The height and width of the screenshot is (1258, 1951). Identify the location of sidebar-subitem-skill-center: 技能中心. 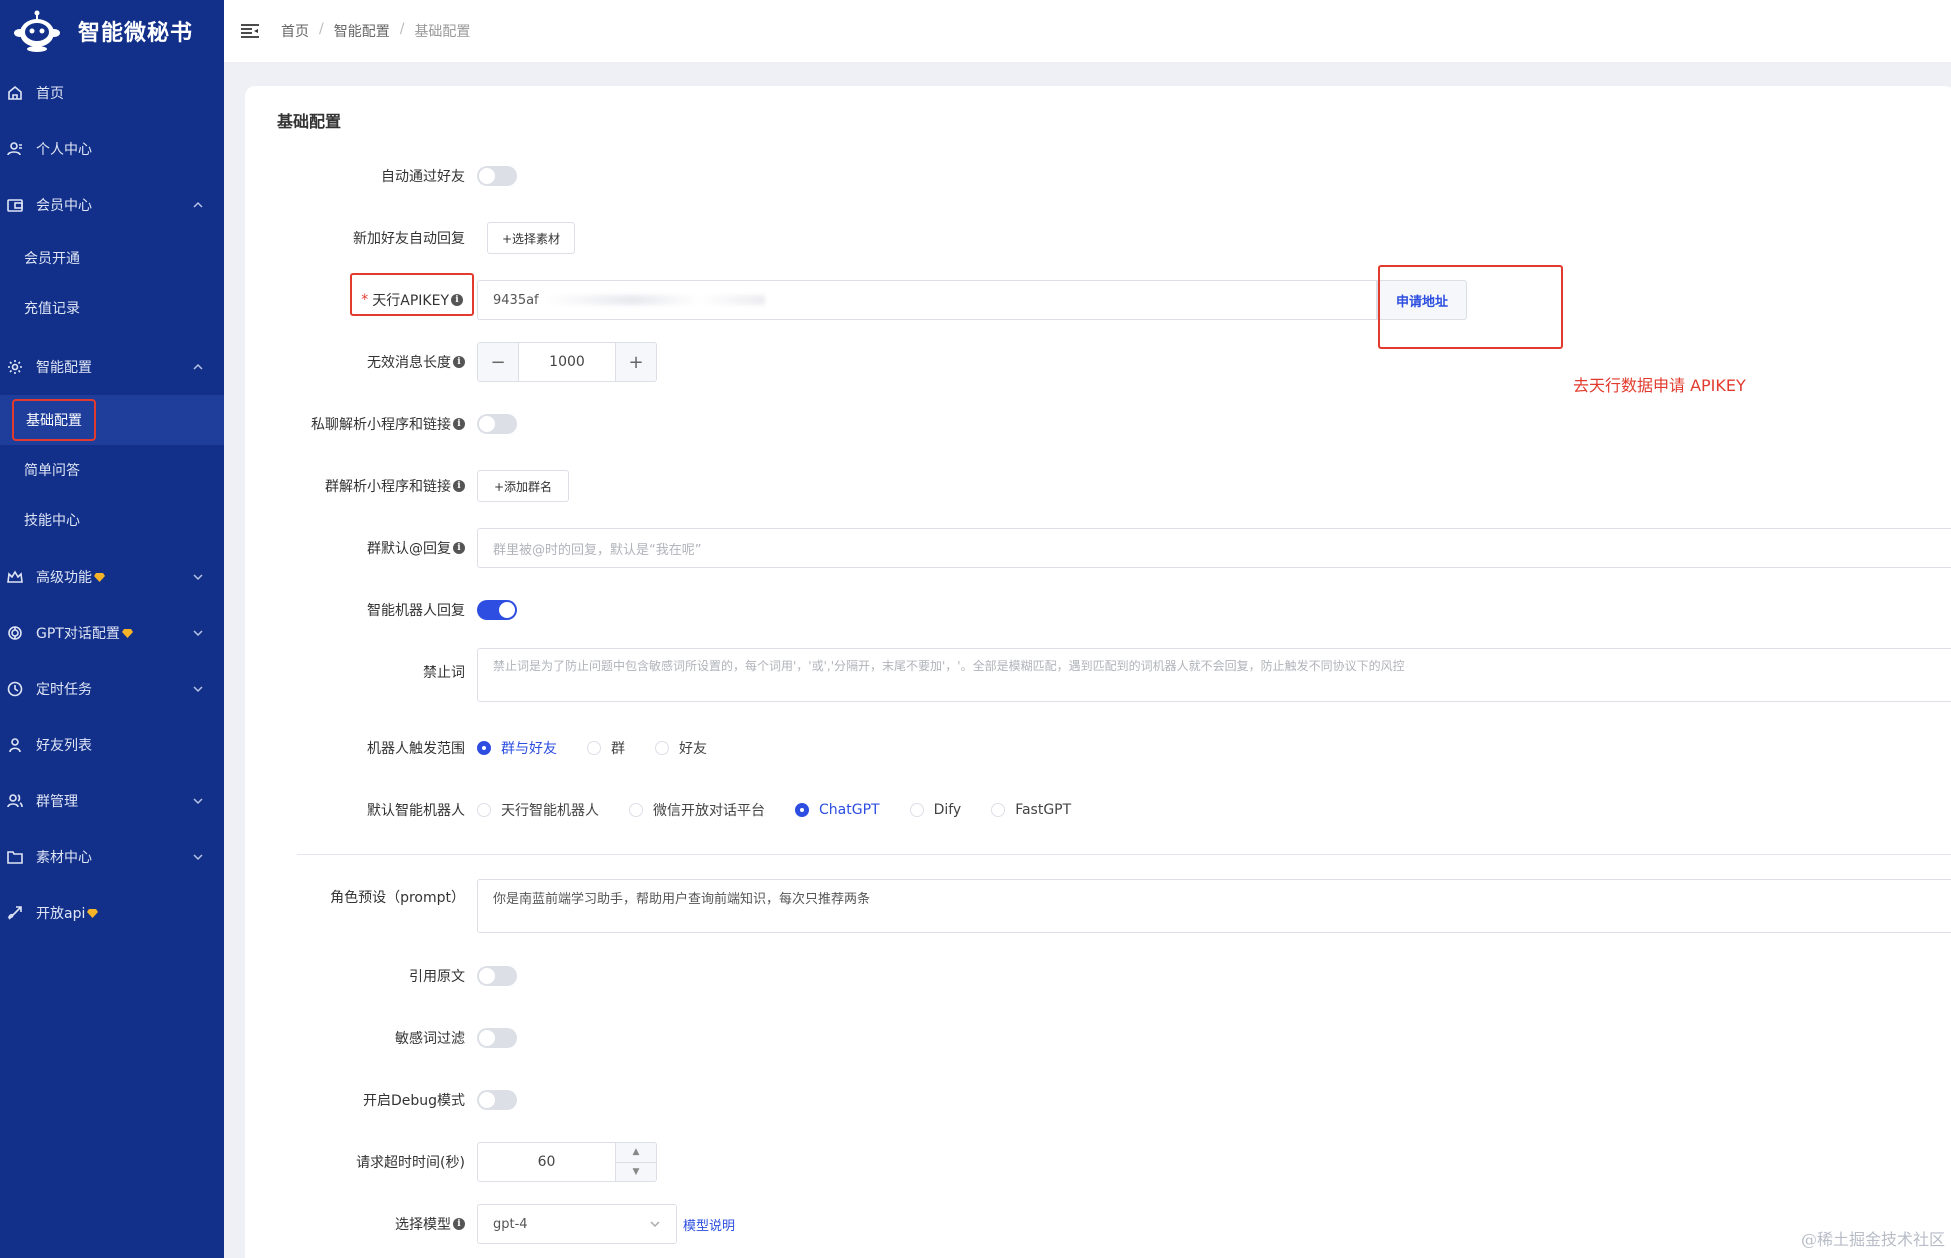
(112, 520).